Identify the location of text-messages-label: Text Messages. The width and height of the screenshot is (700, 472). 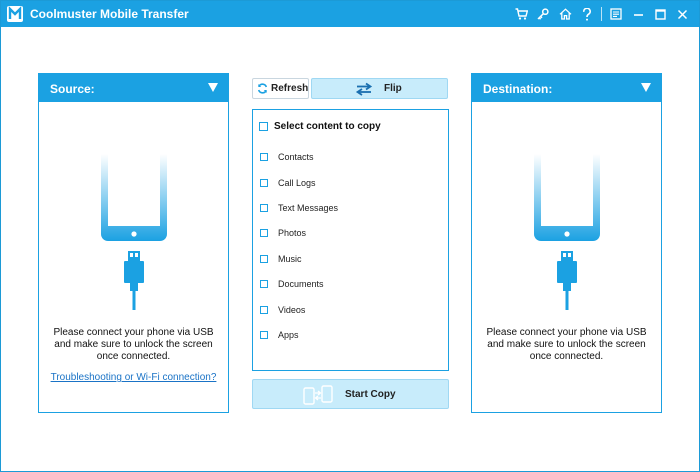
(308, 208).